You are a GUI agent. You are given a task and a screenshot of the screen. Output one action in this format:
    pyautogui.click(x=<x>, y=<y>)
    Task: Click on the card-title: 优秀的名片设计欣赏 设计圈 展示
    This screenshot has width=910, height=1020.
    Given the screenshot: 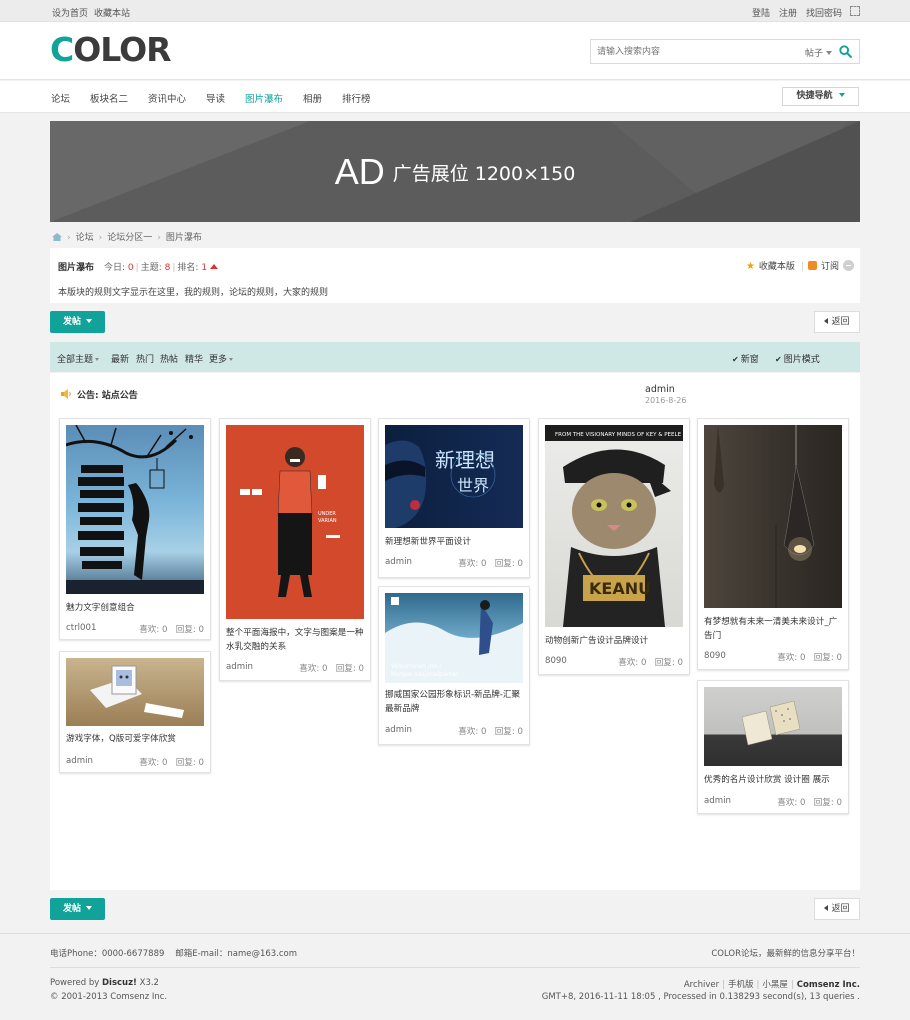 What is the action you would take?
    pyautogui.click(x=774, y=780)
    